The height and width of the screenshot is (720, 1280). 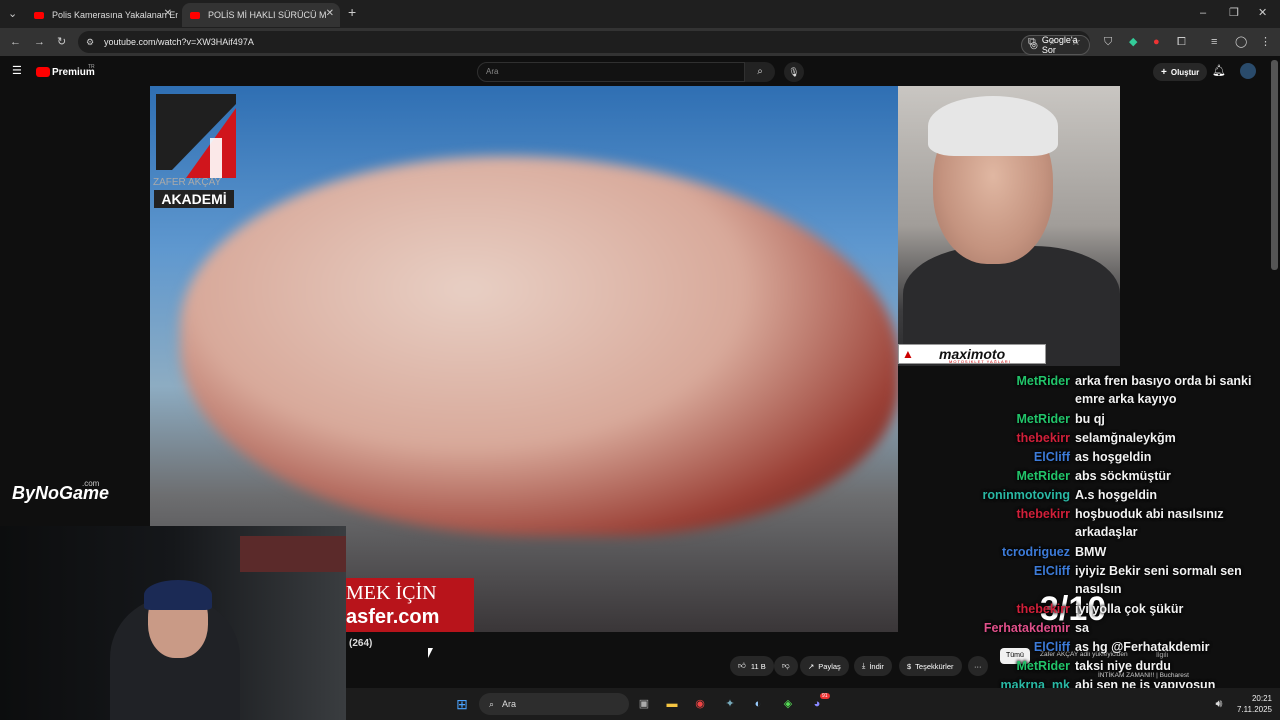 I want to click on minimize-icon: –, so click(x=1203, y=13).